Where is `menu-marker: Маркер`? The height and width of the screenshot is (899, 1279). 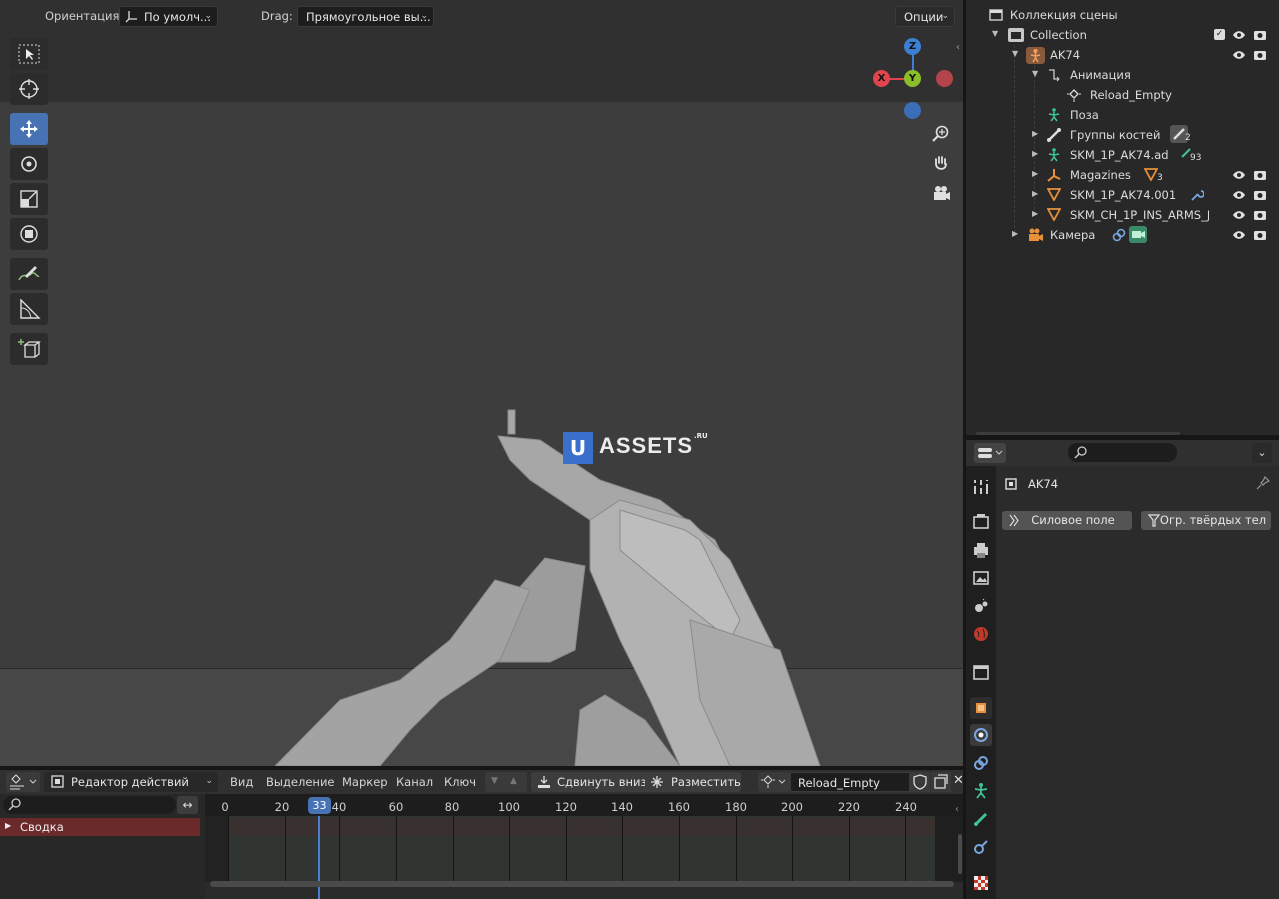 menu-marker: Маркер is located at coordinates (365, 782).